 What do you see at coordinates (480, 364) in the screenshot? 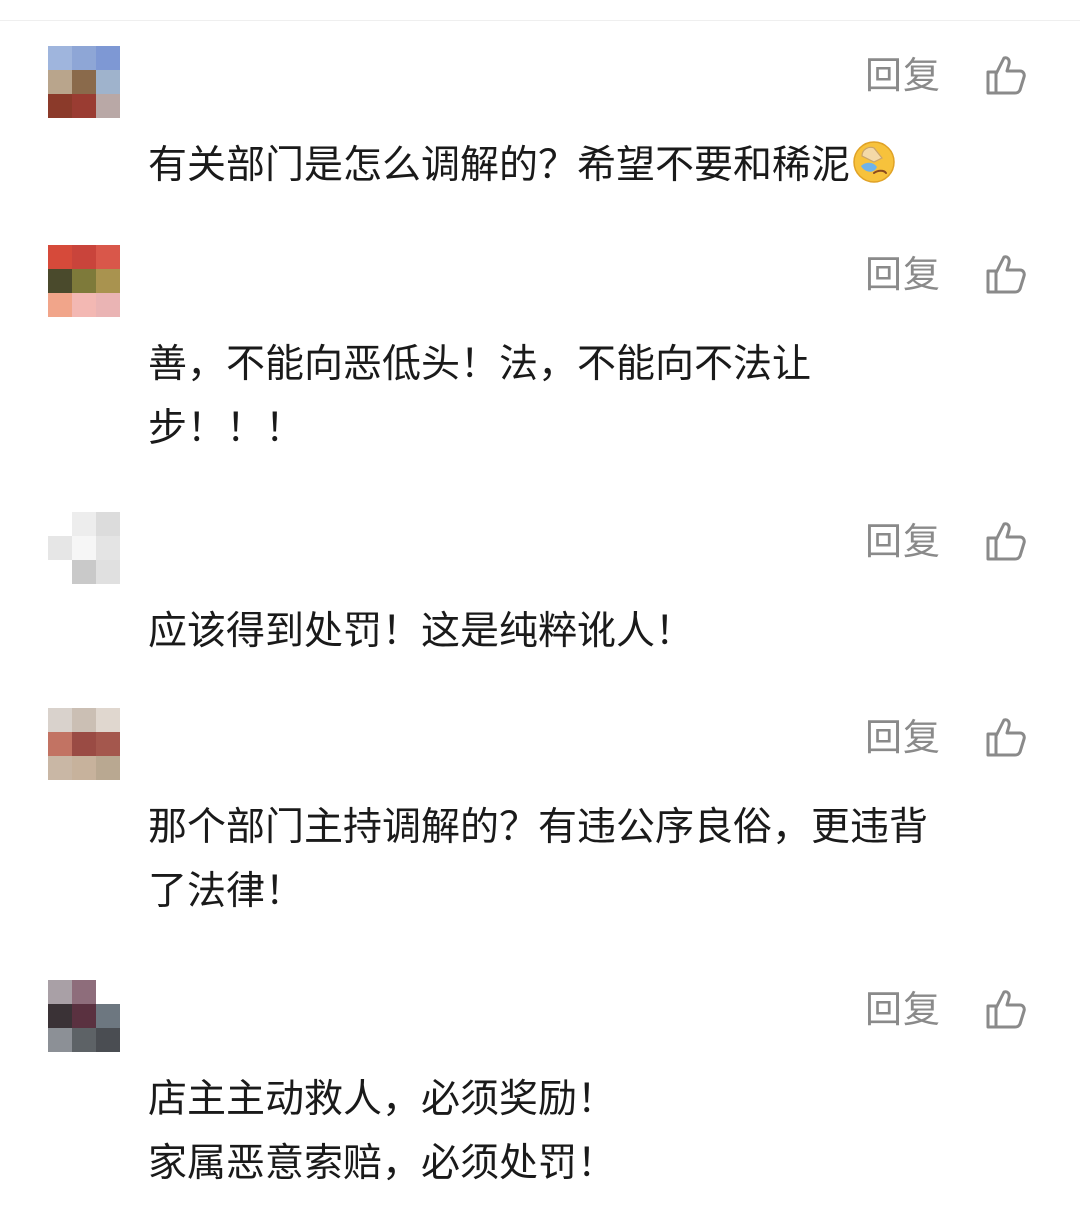
I see `comment-text-line: 善，不能向恶低头！法，不能向不法让` at bounding box center [480, 364].